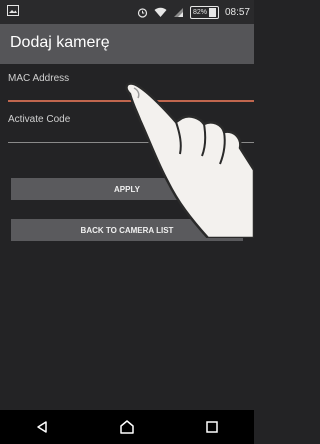  I want to click on nav-recents-button, so click(212, 427).